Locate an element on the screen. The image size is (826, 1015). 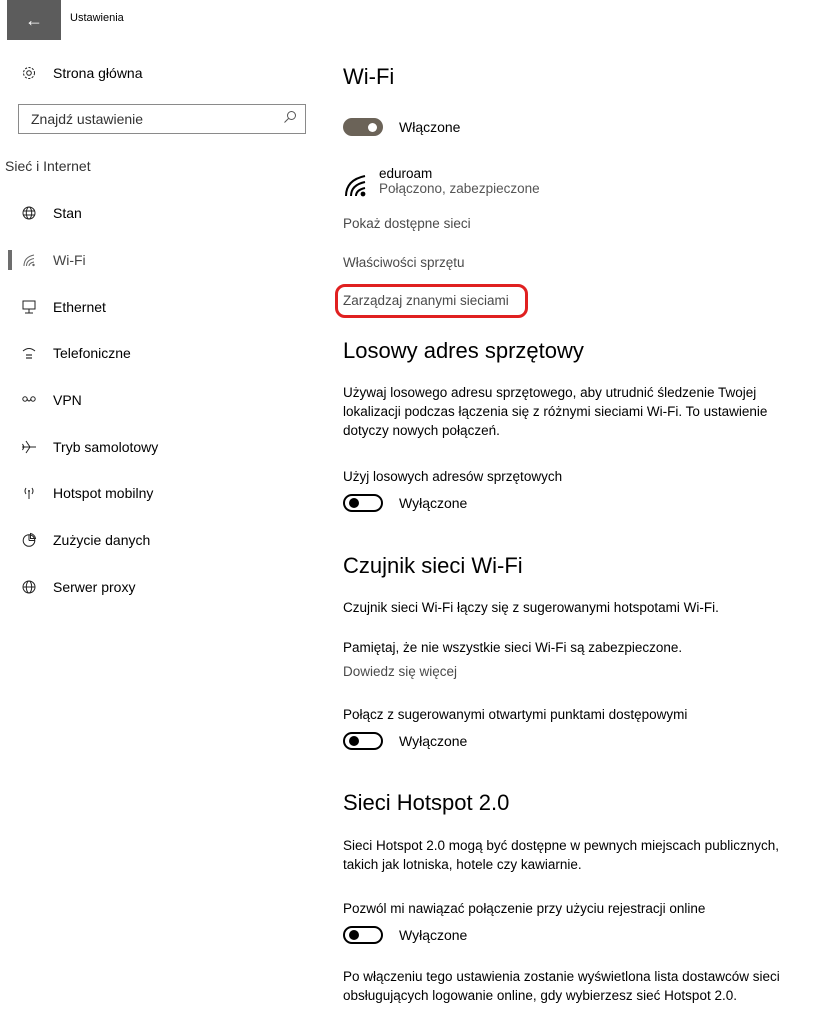
sidebar-home-label: Strona główna is located at coordinates (98, 73).